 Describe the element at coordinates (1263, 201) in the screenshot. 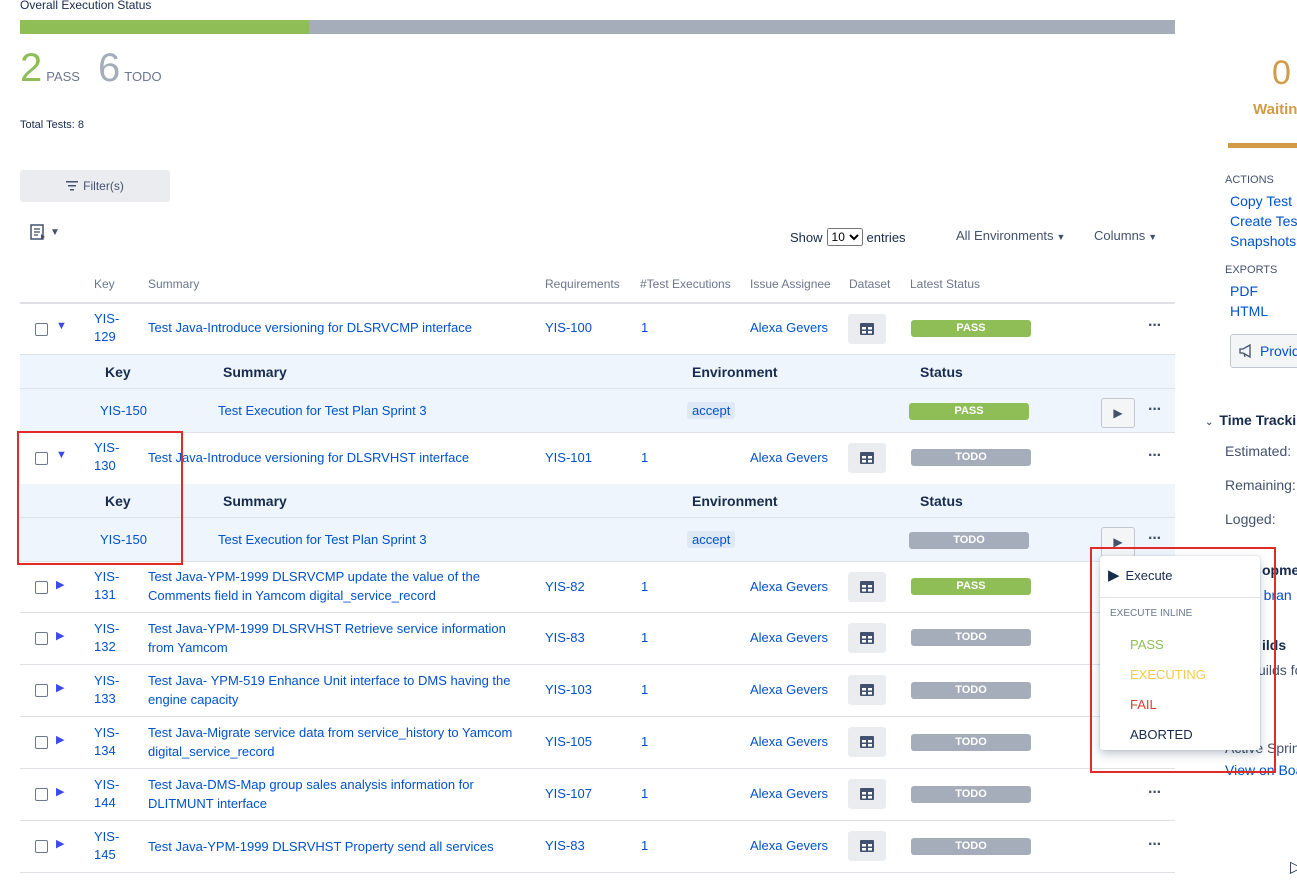

I see `copy-test-plan-link: Copy Test P` at that location.